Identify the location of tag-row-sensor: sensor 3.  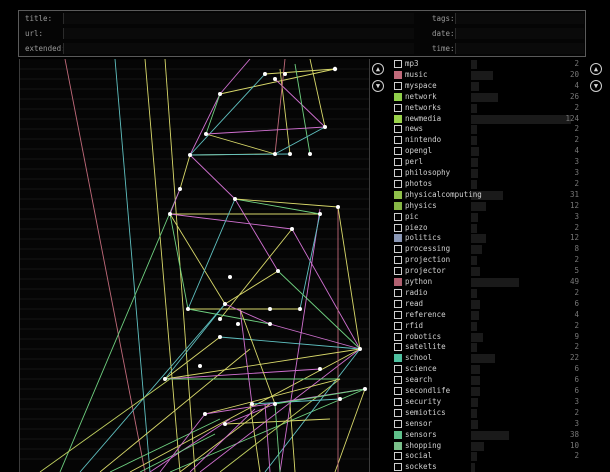
(488, 424).